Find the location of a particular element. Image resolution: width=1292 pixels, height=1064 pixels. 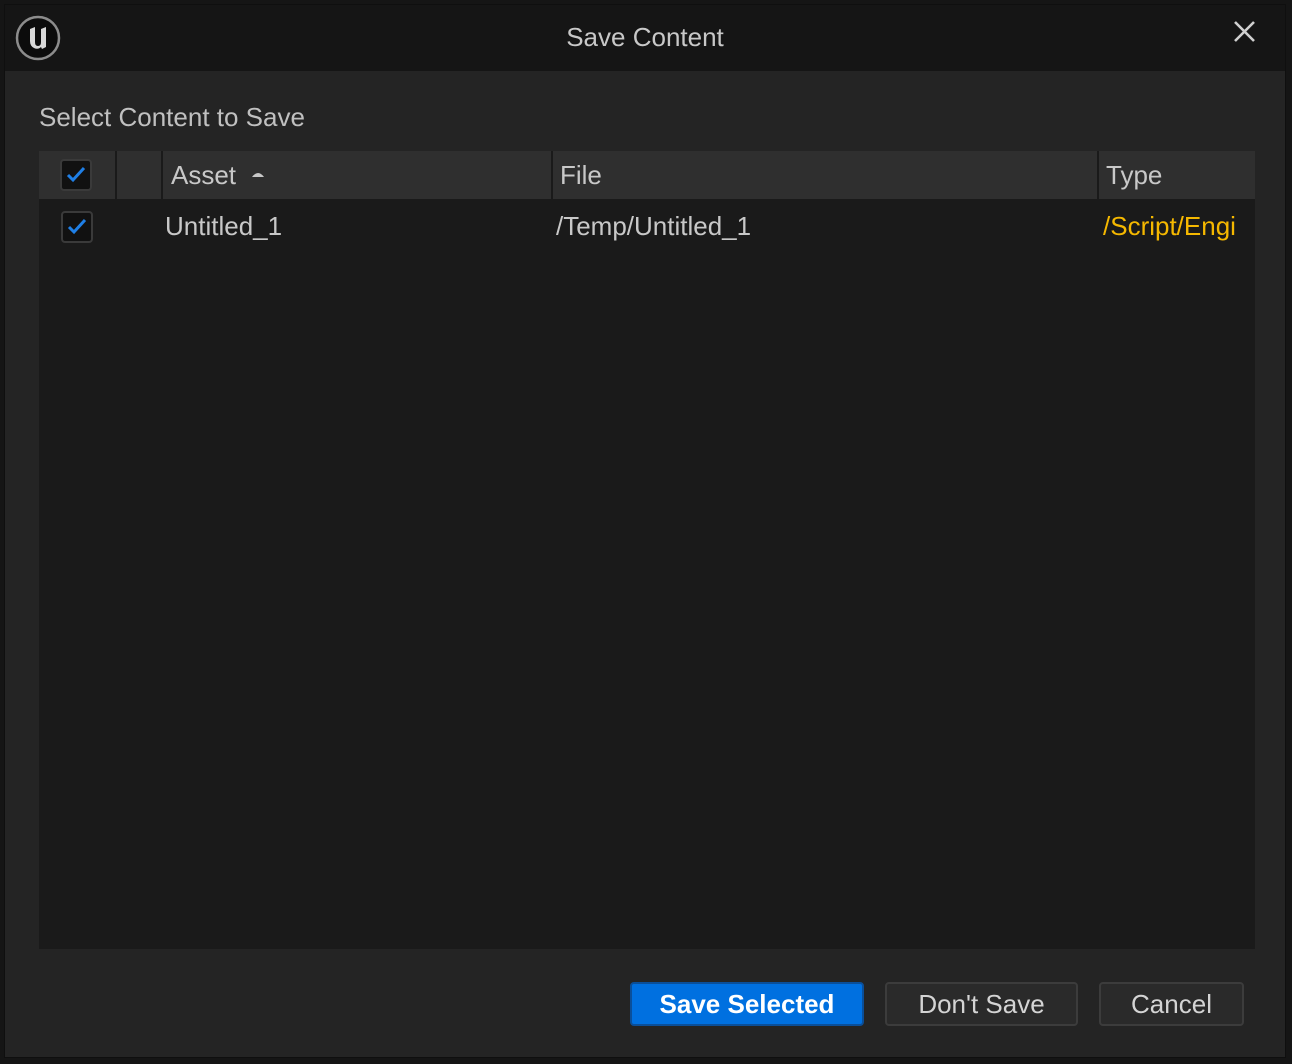

column-header-file: File is located at coordinates (827, 175).